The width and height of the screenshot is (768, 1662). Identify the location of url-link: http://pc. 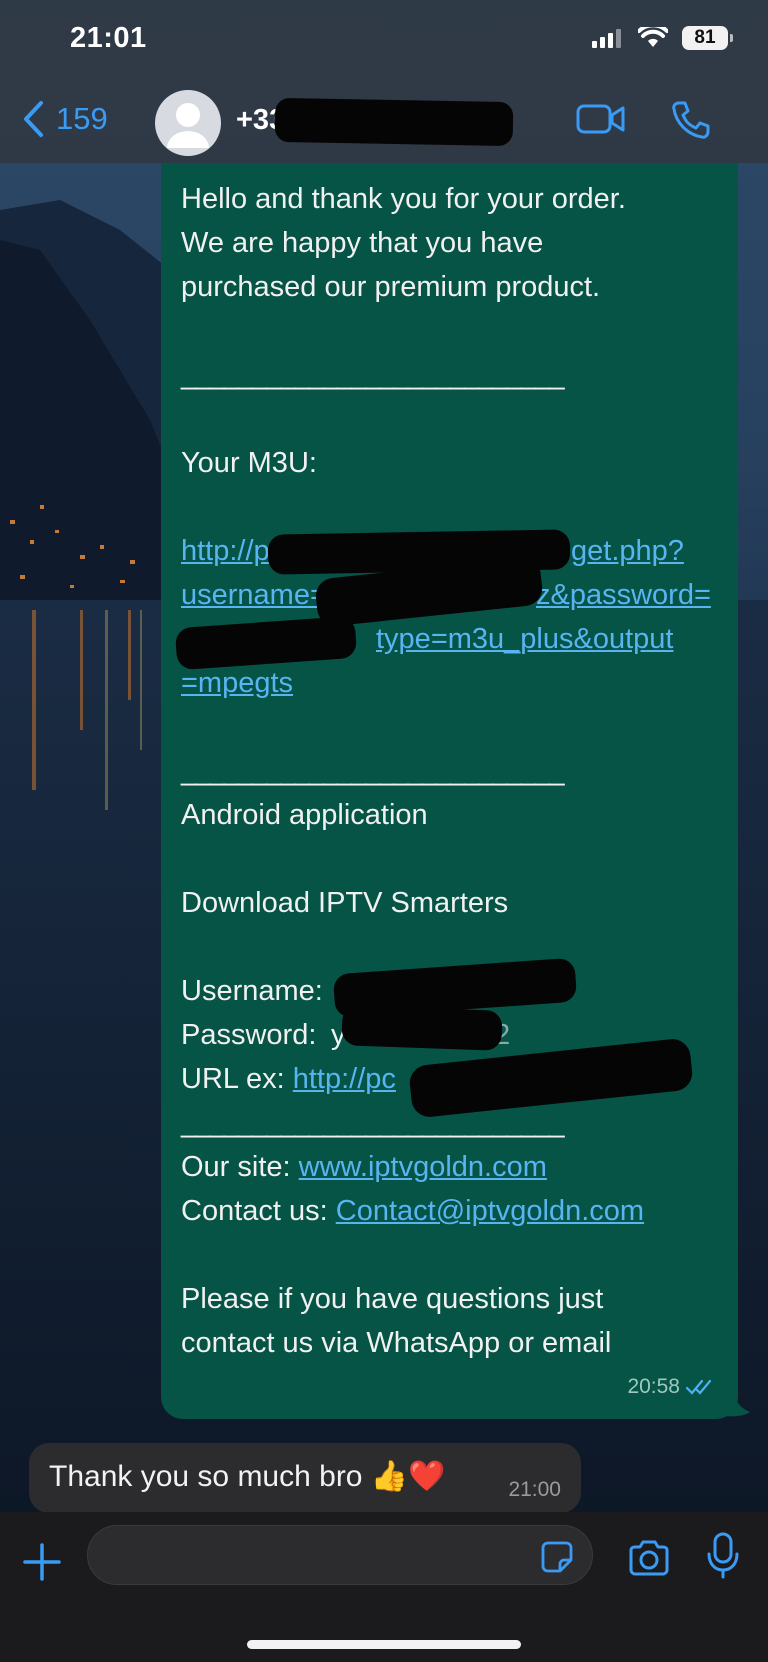
(344, 1079).